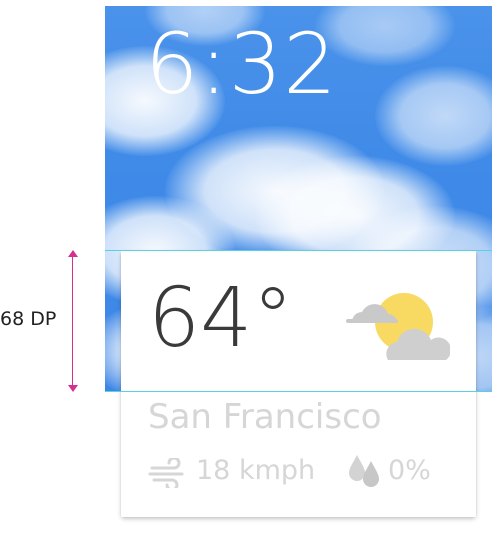 Image resolution: width=497 pixels, height=533 pixels. I want to click on wind-speed: 18 kmph, so click(256, 470).